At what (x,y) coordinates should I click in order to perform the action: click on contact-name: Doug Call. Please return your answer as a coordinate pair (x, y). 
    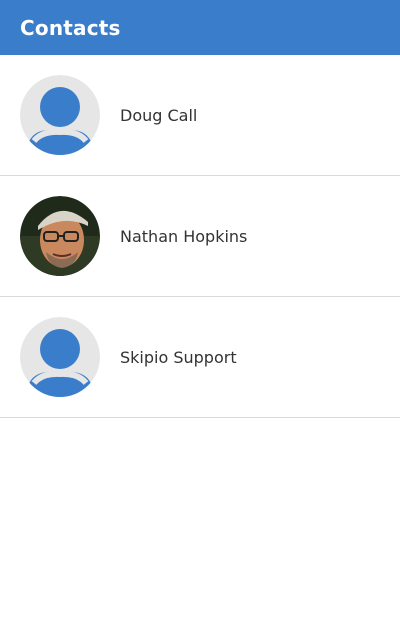
    Looking at the image, I should click on (159, 115).